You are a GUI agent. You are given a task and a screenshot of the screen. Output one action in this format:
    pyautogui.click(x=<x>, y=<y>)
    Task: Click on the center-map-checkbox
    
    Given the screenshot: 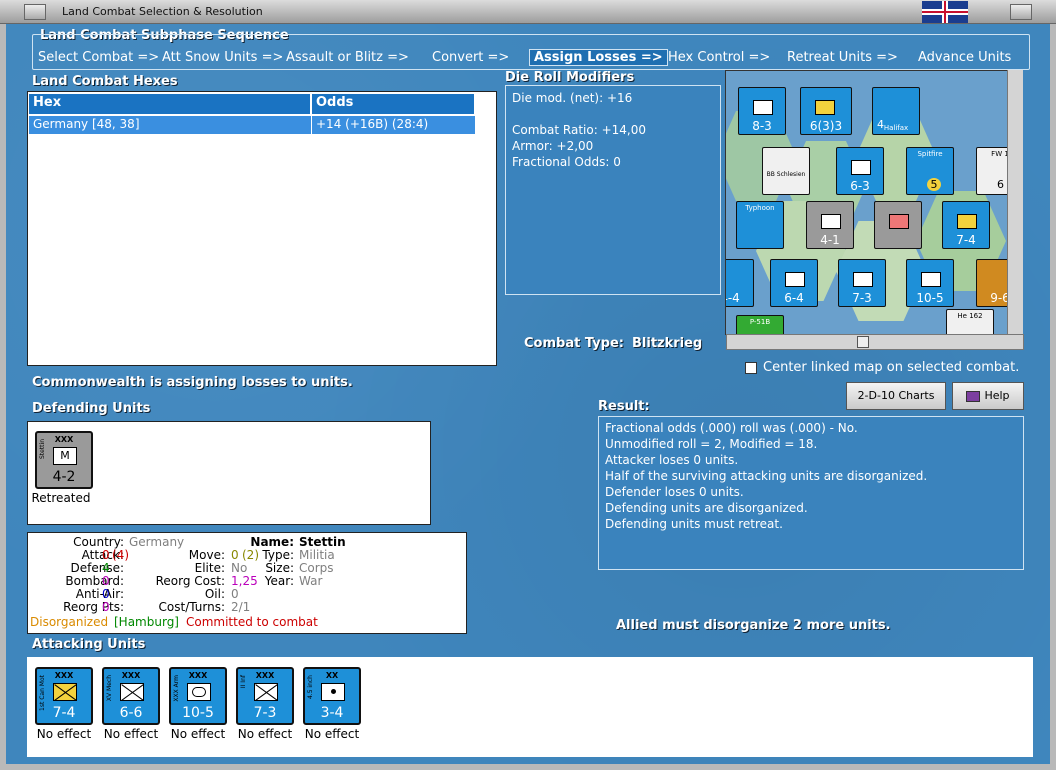 What is the action you would take?
    pyautogui.click(x=751, y=368)
    